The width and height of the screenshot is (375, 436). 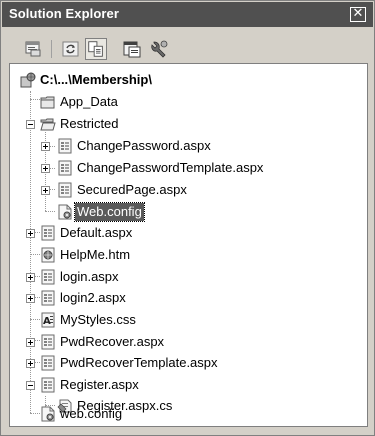 What do you see at coordinates (48, 124) in the screenshot?
I see `open-folder-icon` at bounding box center [48, 124].